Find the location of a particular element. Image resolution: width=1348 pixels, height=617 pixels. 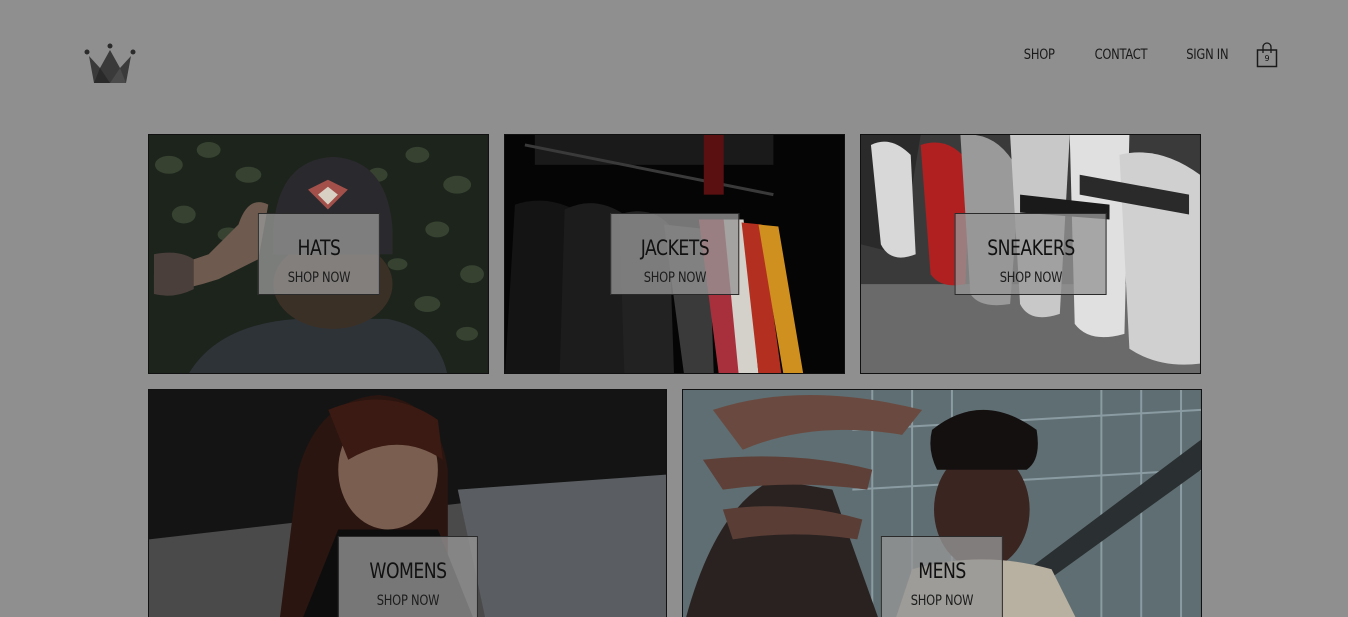

jackets-label: JACKETS SHOP NOW is located at coordinates (674, 254).